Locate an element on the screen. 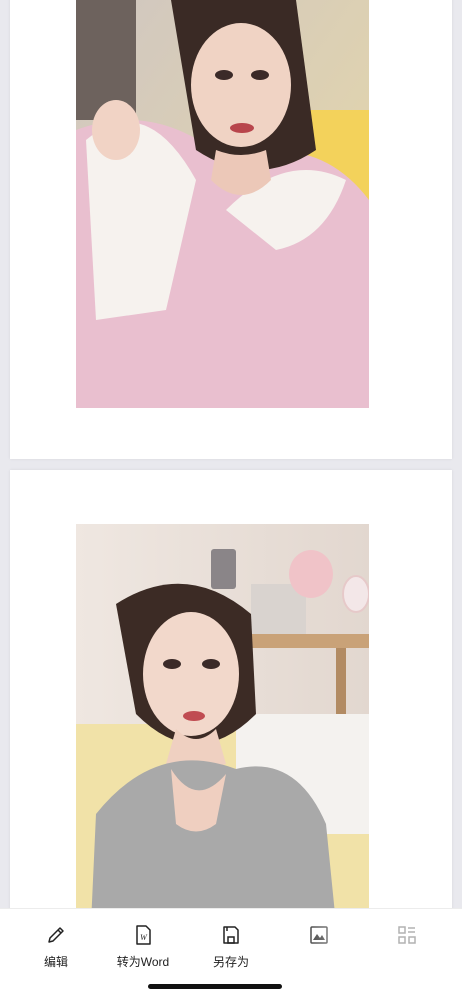 This screenshot has width=462, height=1000. save-as-button: 另存为 is located at coordinates (231, 948).